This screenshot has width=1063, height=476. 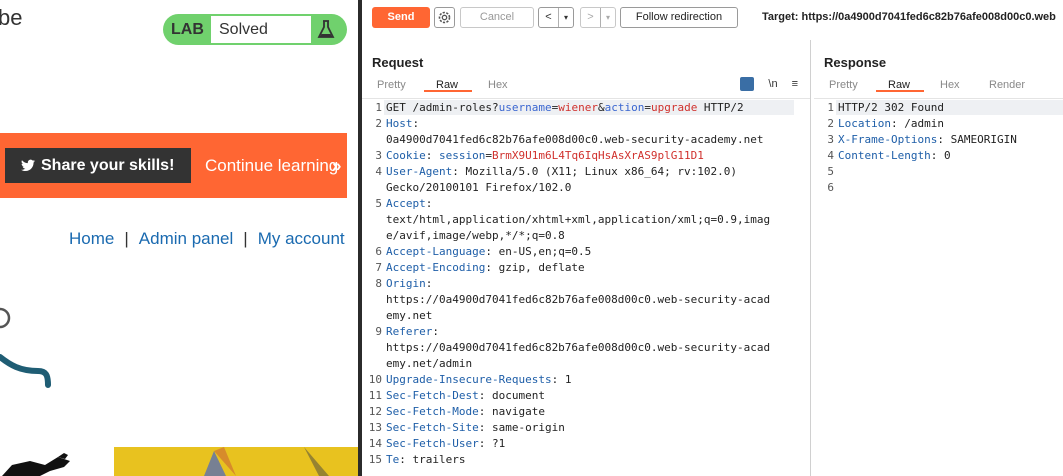 I want to click on line-number: 14, so click(x=375, y=443).